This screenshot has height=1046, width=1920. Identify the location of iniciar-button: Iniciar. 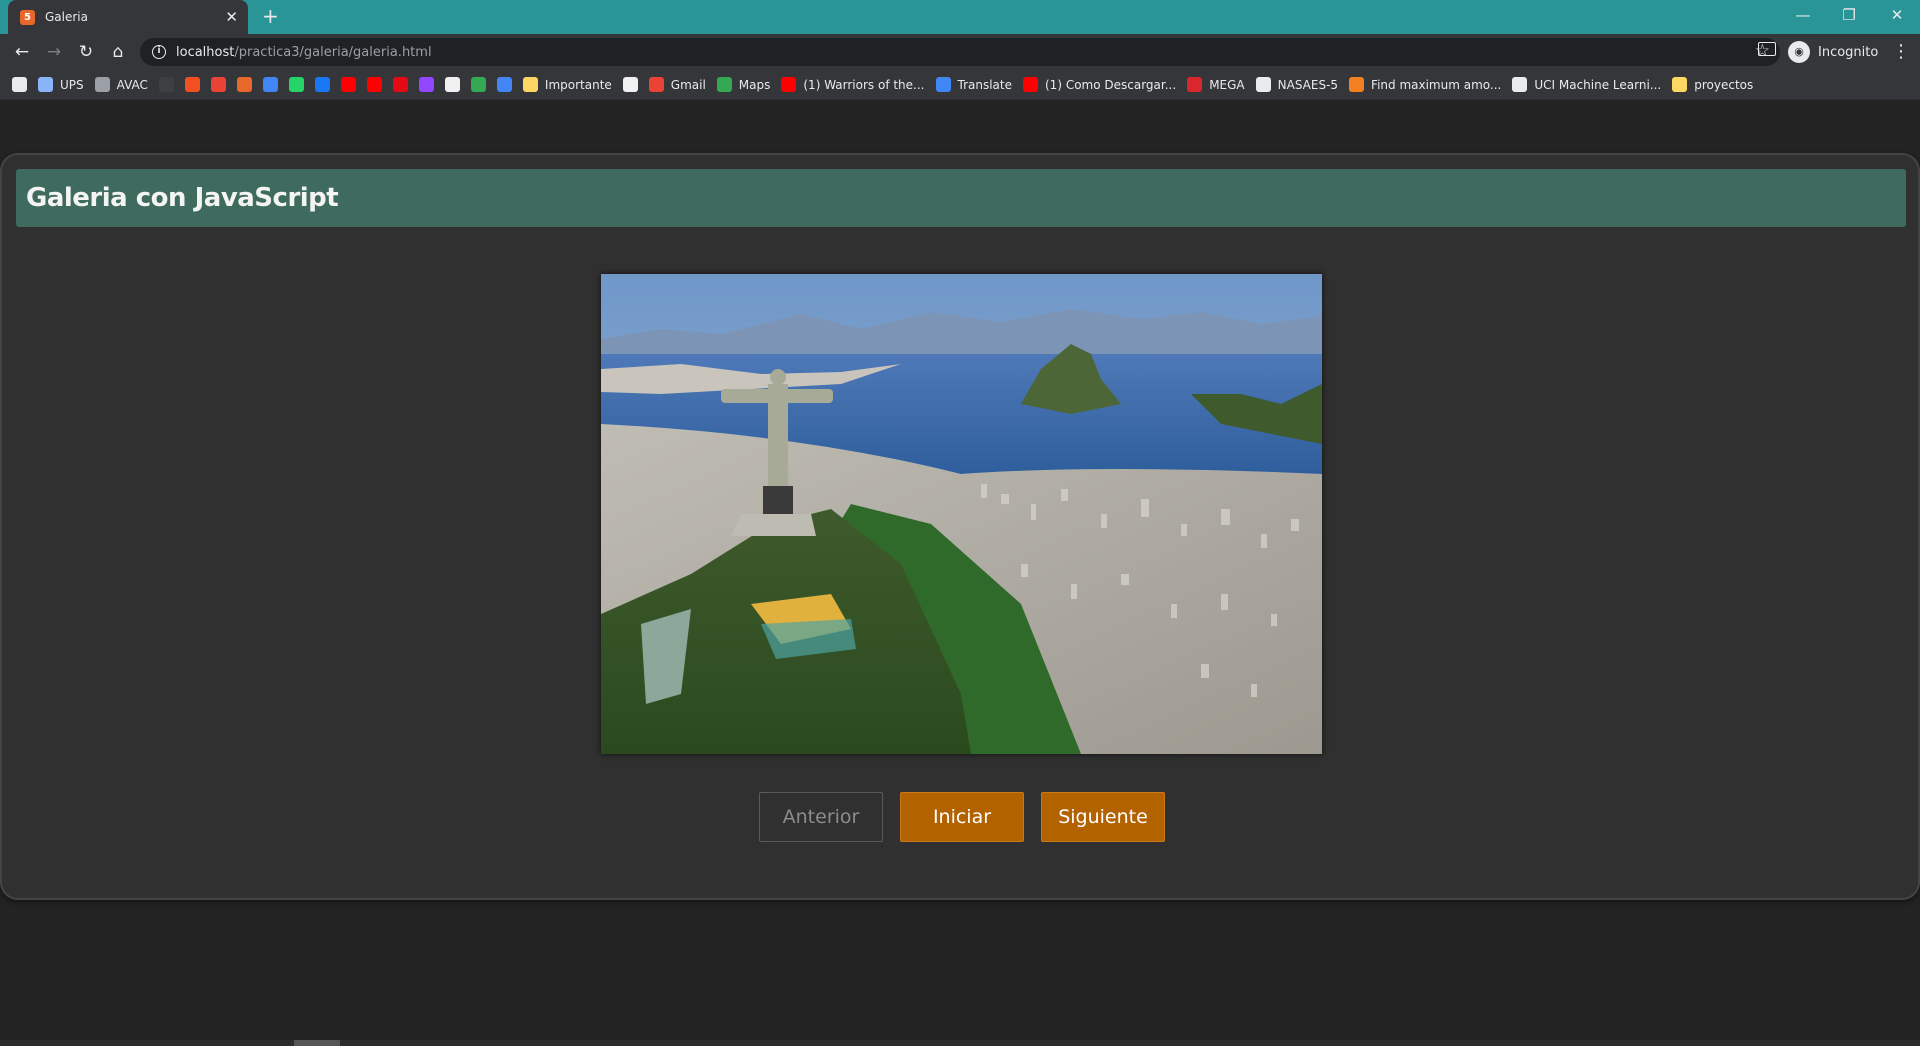
(962, 817).